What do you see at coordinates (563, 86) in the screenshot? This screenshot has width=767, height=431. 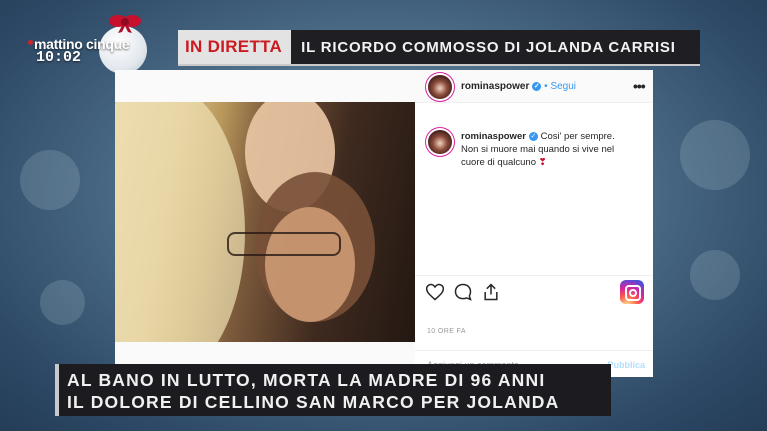 I see `follow-button: Segui` at bounding box center [563, 86].